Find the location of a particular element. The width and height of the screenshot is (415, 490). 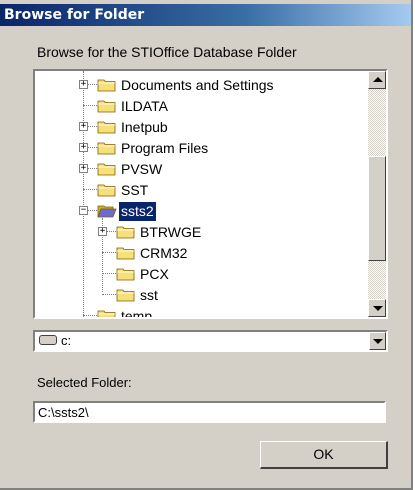

title-bar: Browse for Folder is located at coordinates (205, 15).